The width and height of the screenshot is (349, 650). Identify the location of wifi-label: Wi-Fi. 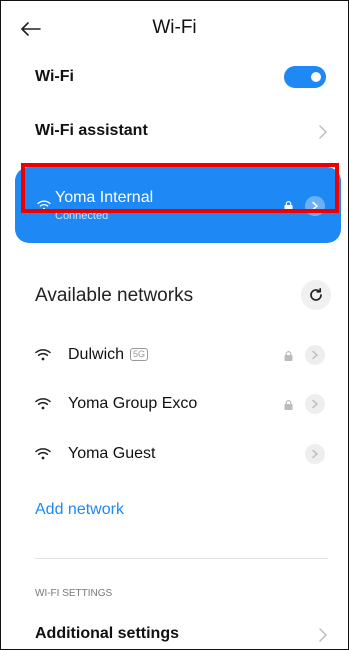
(54, 76).